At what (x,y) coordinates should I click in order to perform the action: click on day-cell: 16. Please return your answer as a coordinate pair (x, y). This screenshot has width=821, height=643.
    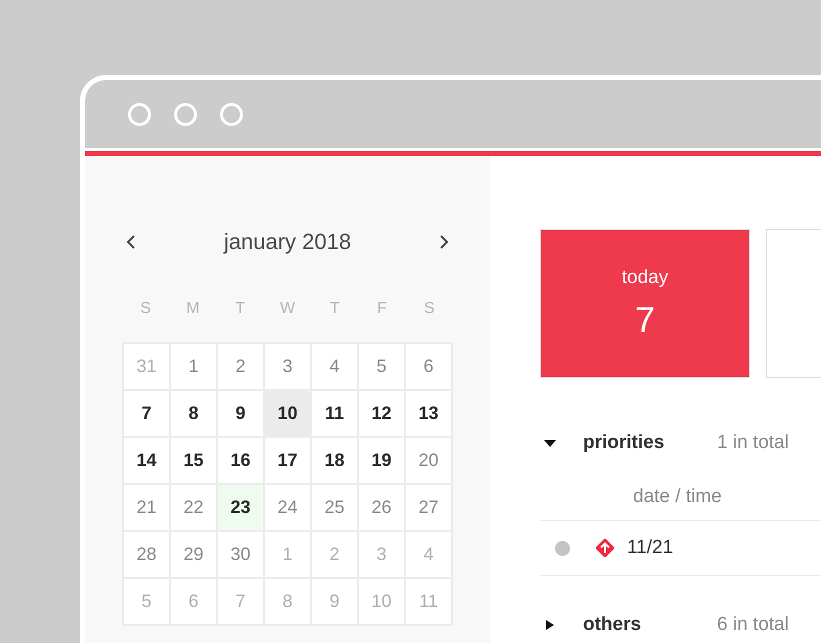
    Looking at the image, I should click on (241, 461).